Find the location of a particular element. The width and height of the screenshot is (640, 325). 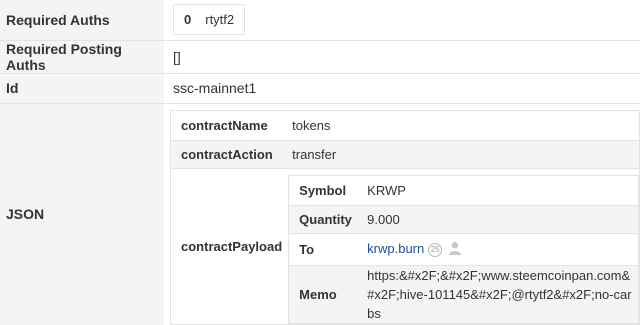

auth-account: rtytf2 is located at coordinates (220, 20).